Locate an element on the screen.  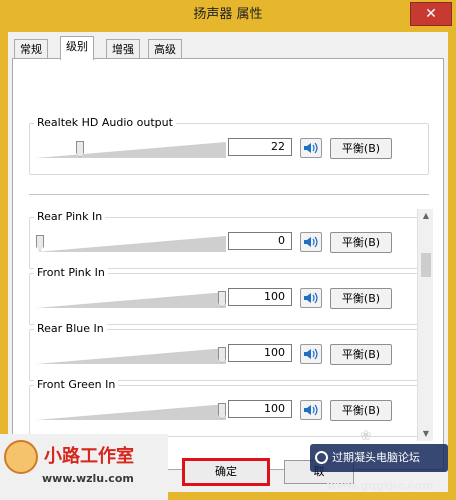
tab-enhancements: 增强 is located at coordinates (123, 49).